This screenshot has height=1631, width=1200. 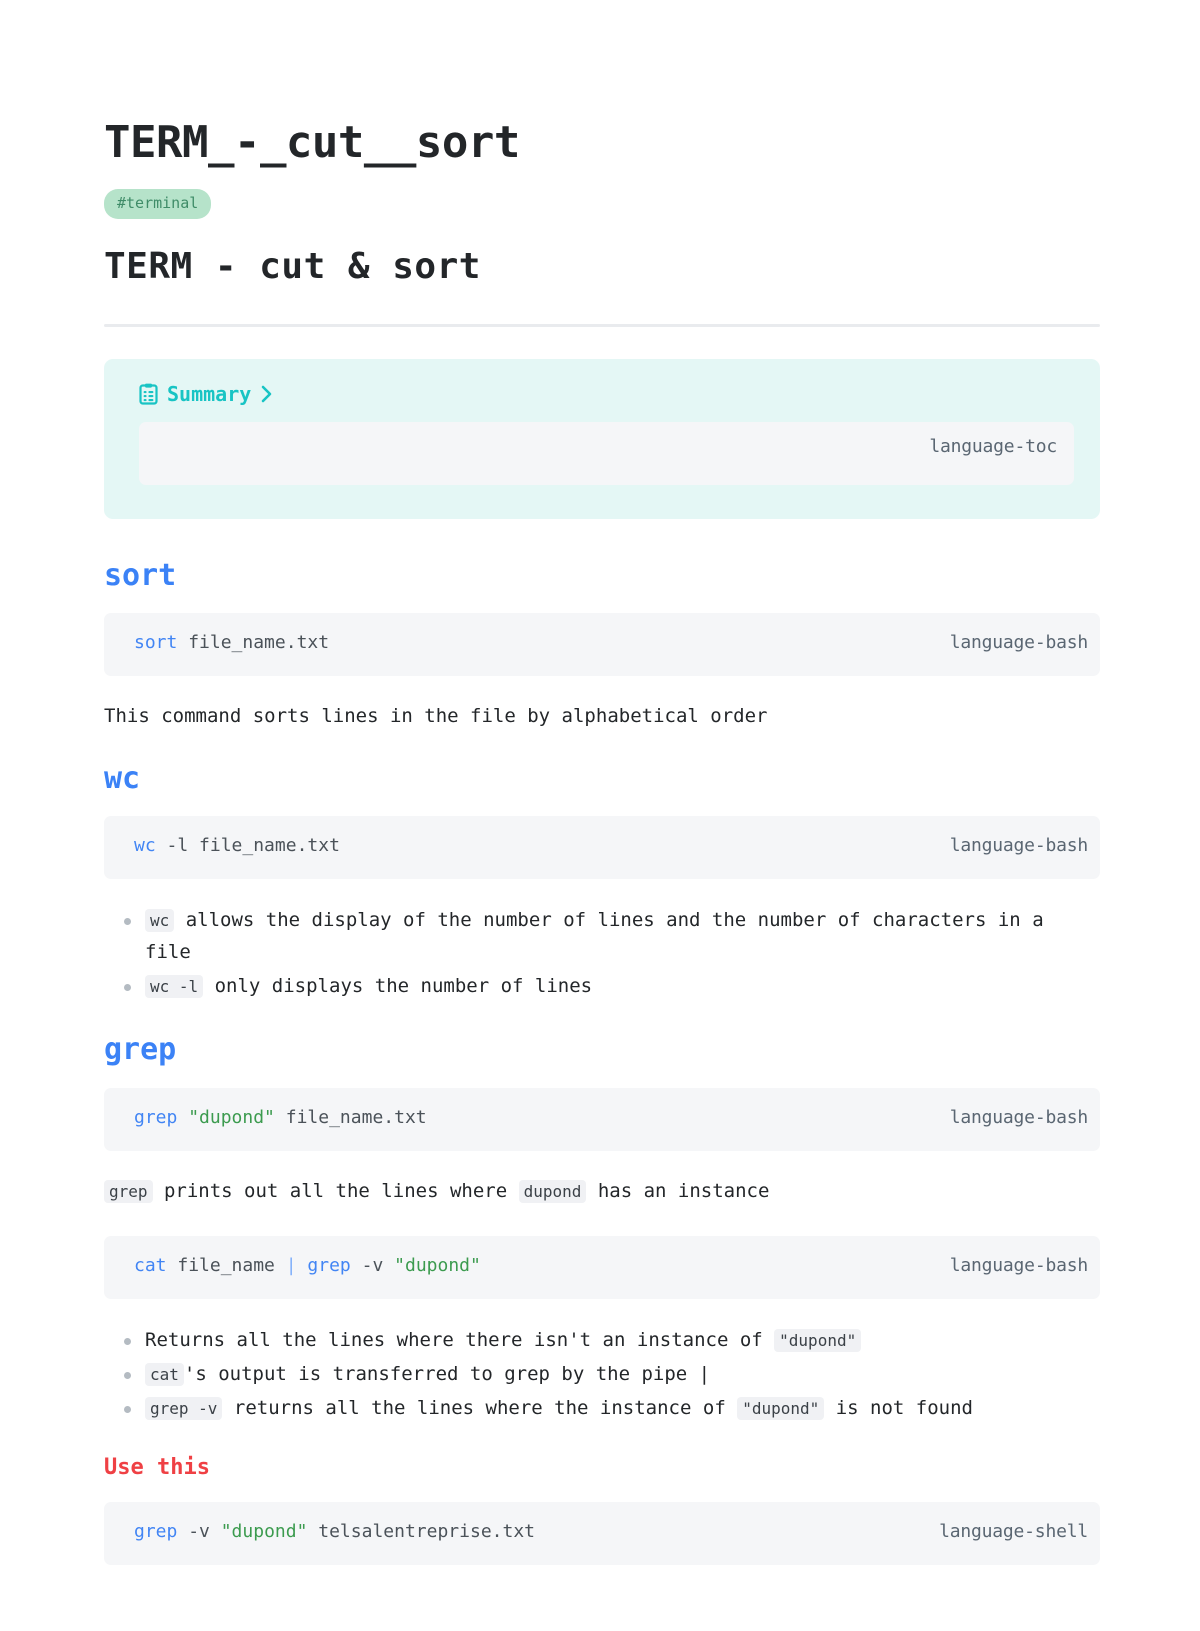 I want to click on text-run: prints out all the lines where, so click(x=335, y=1190).